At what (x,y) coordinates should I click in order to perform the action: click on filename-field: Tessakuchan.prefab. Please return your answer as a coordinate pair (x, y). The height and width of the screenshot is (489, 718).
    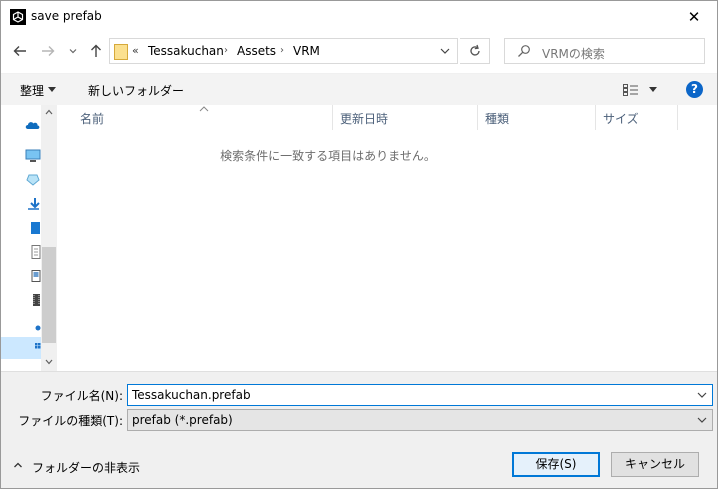
    Looking at the image, I should click on (420, 395).